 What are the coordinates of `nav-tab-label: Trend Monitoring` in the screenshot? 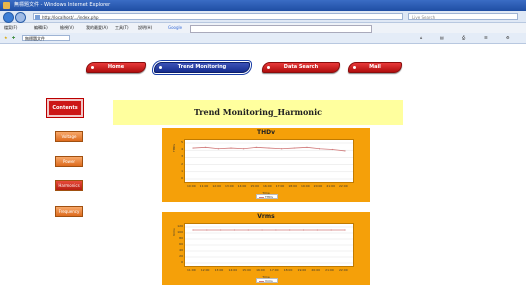 It's located at (202, 67).